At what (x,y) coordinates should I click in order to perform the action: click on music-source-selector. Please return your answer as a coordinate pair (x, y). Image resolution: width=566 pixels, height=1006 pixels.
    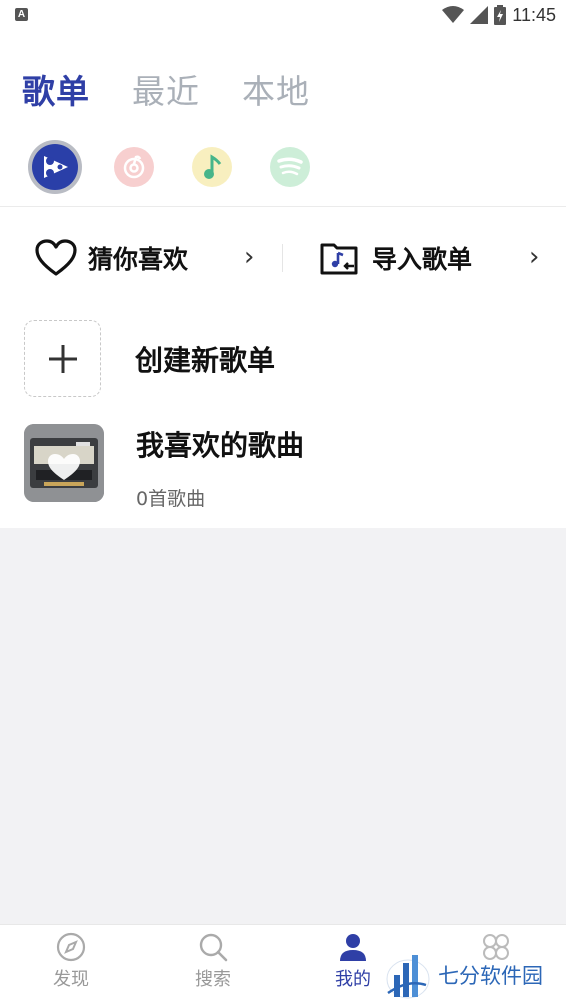
    Looking at the image, I should click on (188, 167).